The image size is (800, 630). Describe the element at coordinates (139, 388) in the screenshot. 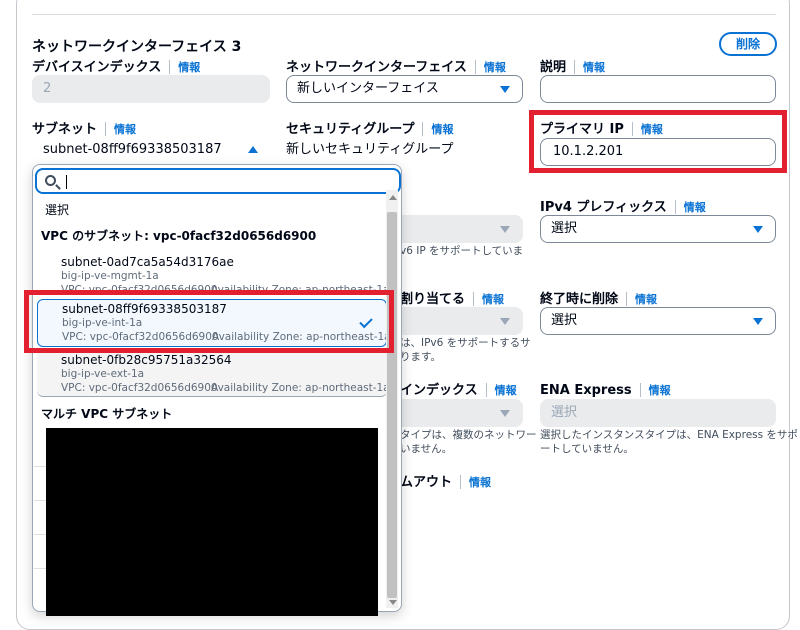

I see `option-subnet-vpc: VPC: vpc-0facf32d0656d6900` at that location.